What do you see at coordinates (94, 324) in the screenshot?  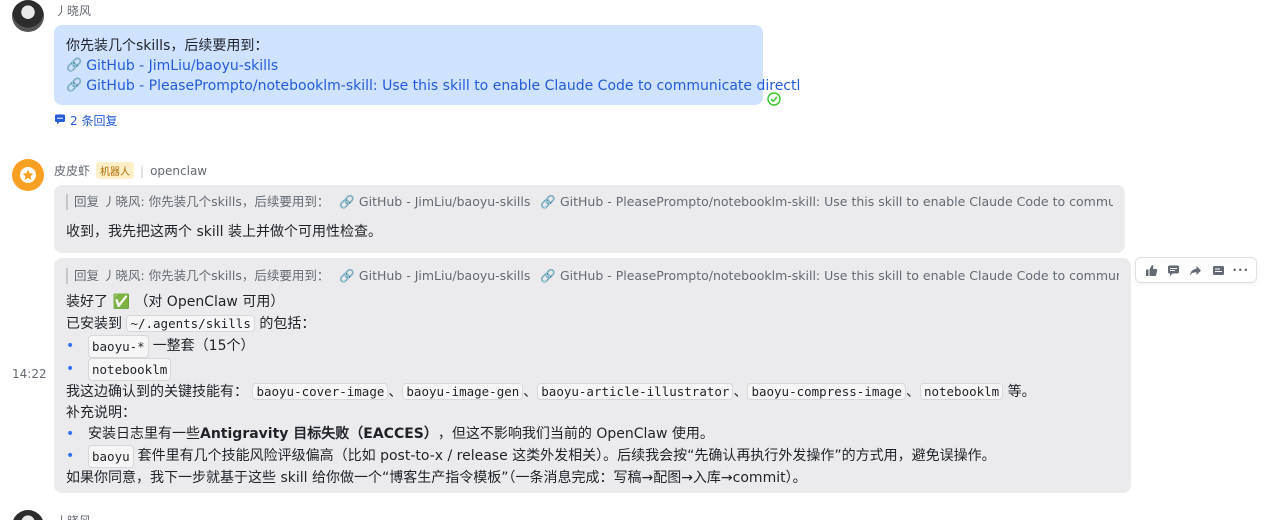 I see `text: 已安装到` at bounding box center [94, 324].